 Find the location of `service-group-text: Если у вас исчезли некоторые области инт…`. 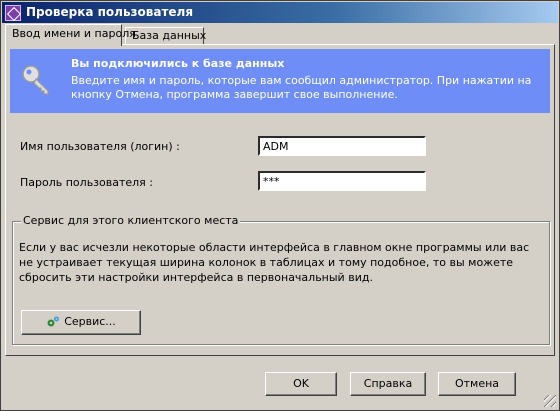

service-group-text: Если у вас исчезли некоторые области инт… is located at coordinates (274, 262).